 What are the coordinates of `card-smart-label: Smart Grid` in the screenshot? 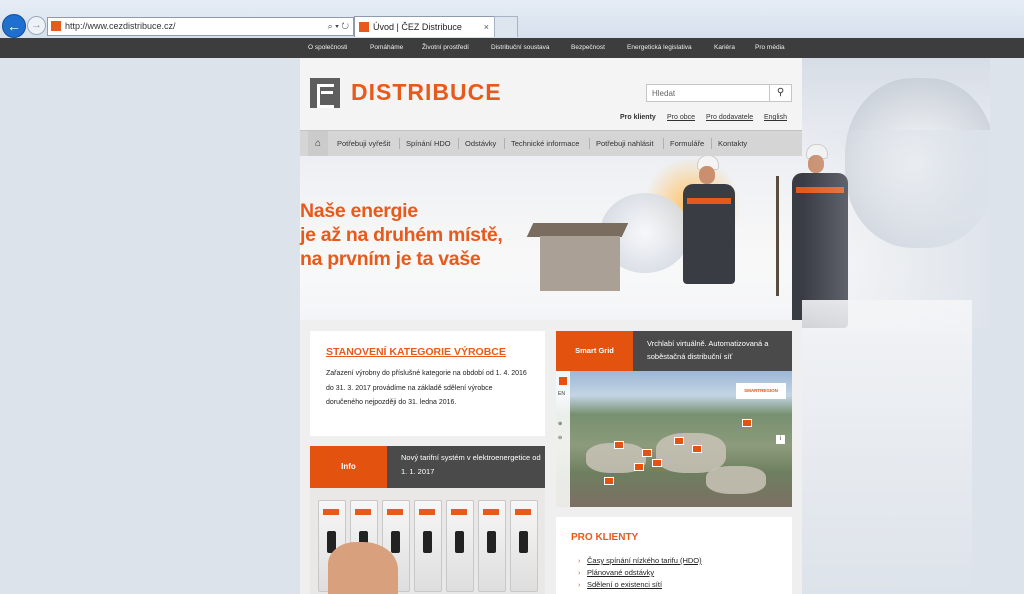 It's located at (594, 351).